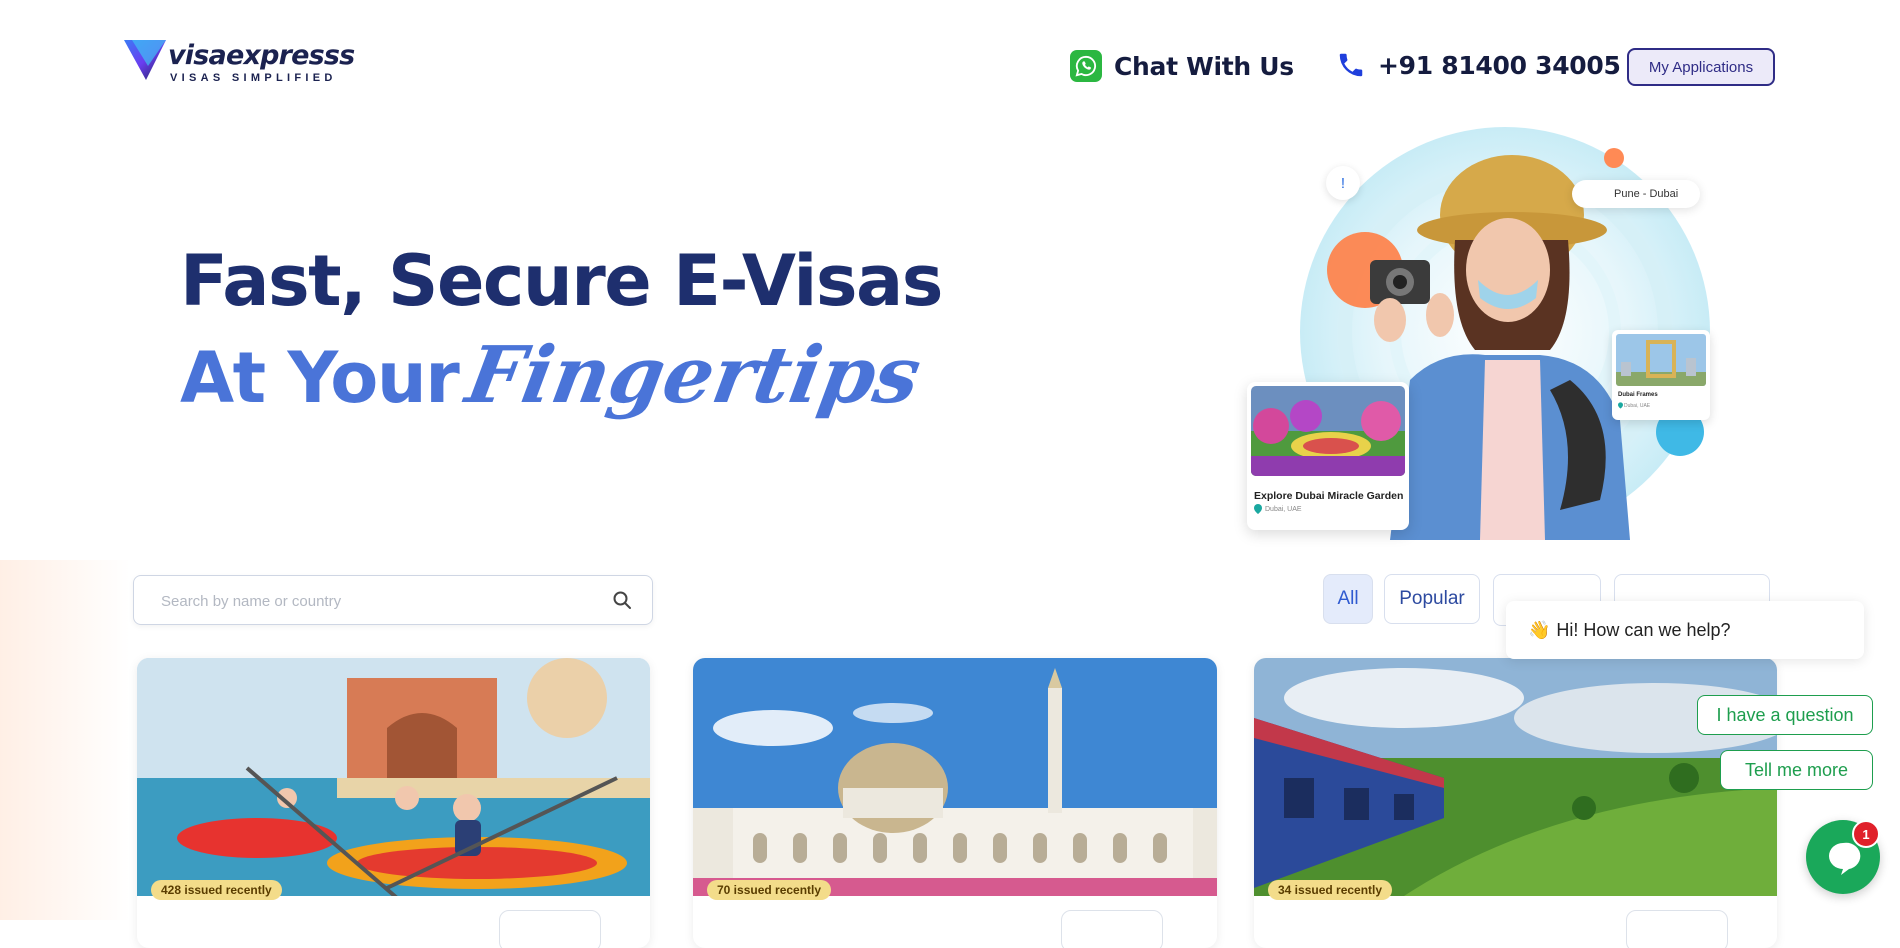 The height and width of the screenshot is (948, 1900). I want to click on destination-card: 428 issued recently, so click(393, 803).